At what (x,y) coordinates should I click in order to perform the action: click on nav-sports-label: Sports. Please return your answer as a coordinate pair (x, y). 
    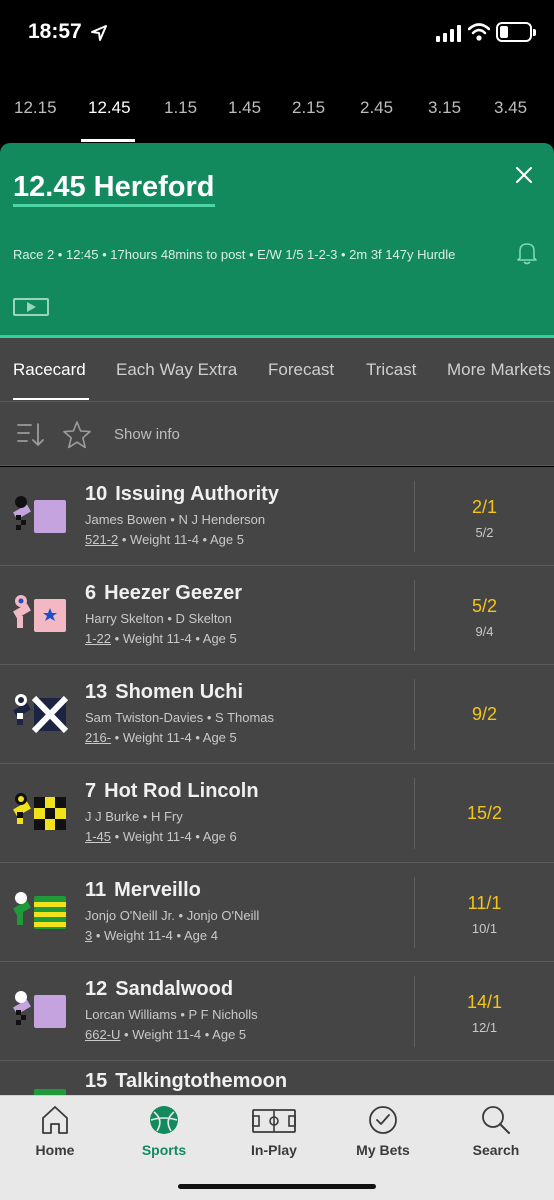
    Looking at the image, I should click on (164, 1150).